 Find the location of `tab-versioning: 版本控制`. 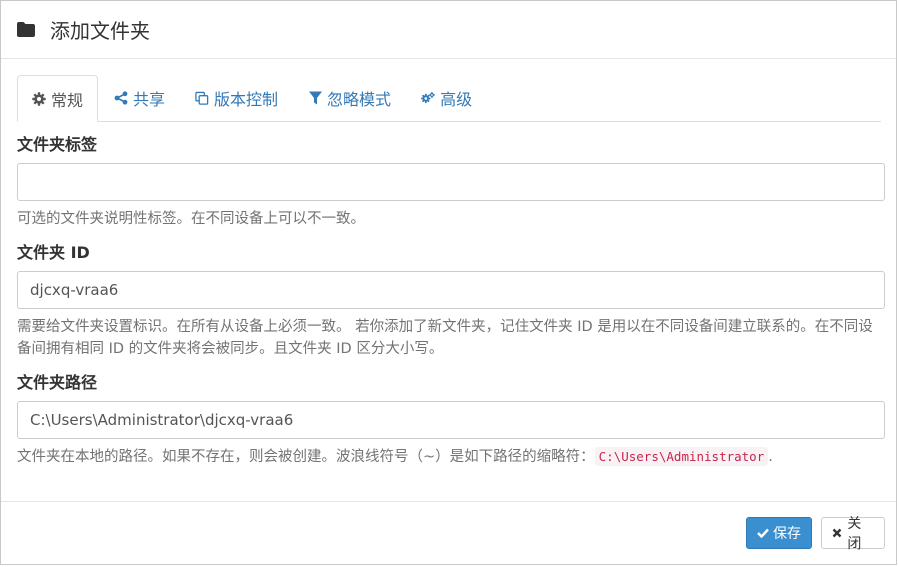

tab-versioning: 版本控制 is located at coordinates (236, 98).